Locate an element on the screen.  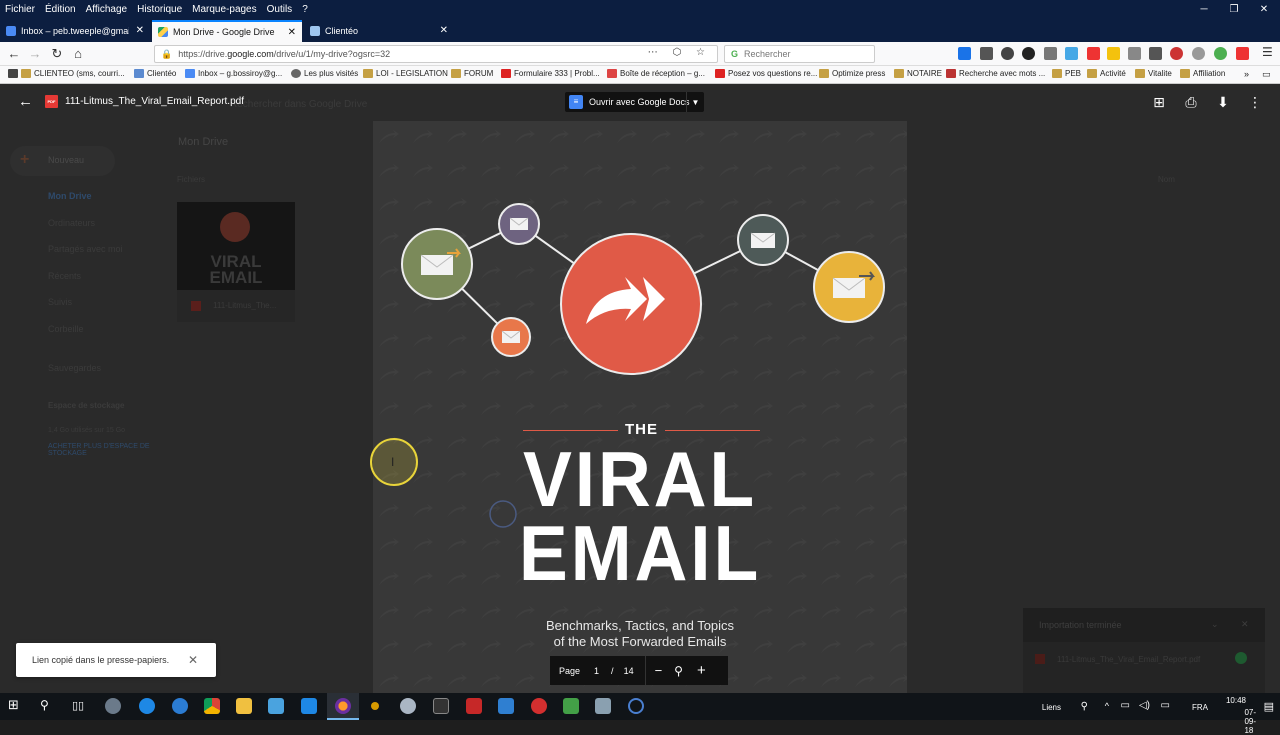
pen-icon is located at coordinates (1050, 53).